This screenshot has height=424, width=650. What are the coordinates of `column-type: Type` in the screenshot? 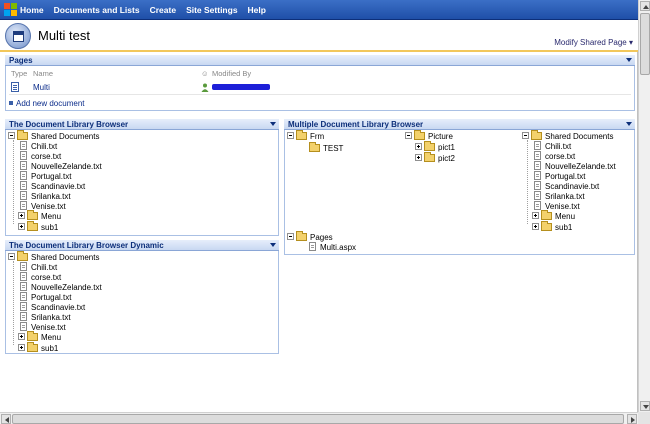 It's located at (19, 73).